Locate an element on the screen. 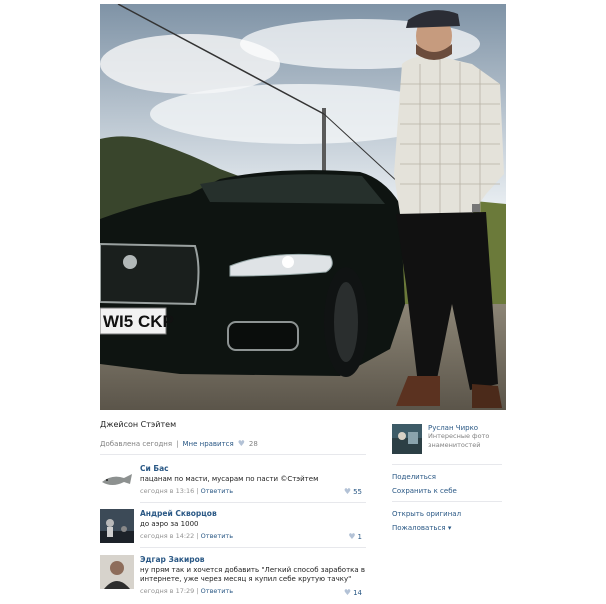 This screenshot has width=606, height=604. share-link: Поделиться is located at coordinates (457, 477).